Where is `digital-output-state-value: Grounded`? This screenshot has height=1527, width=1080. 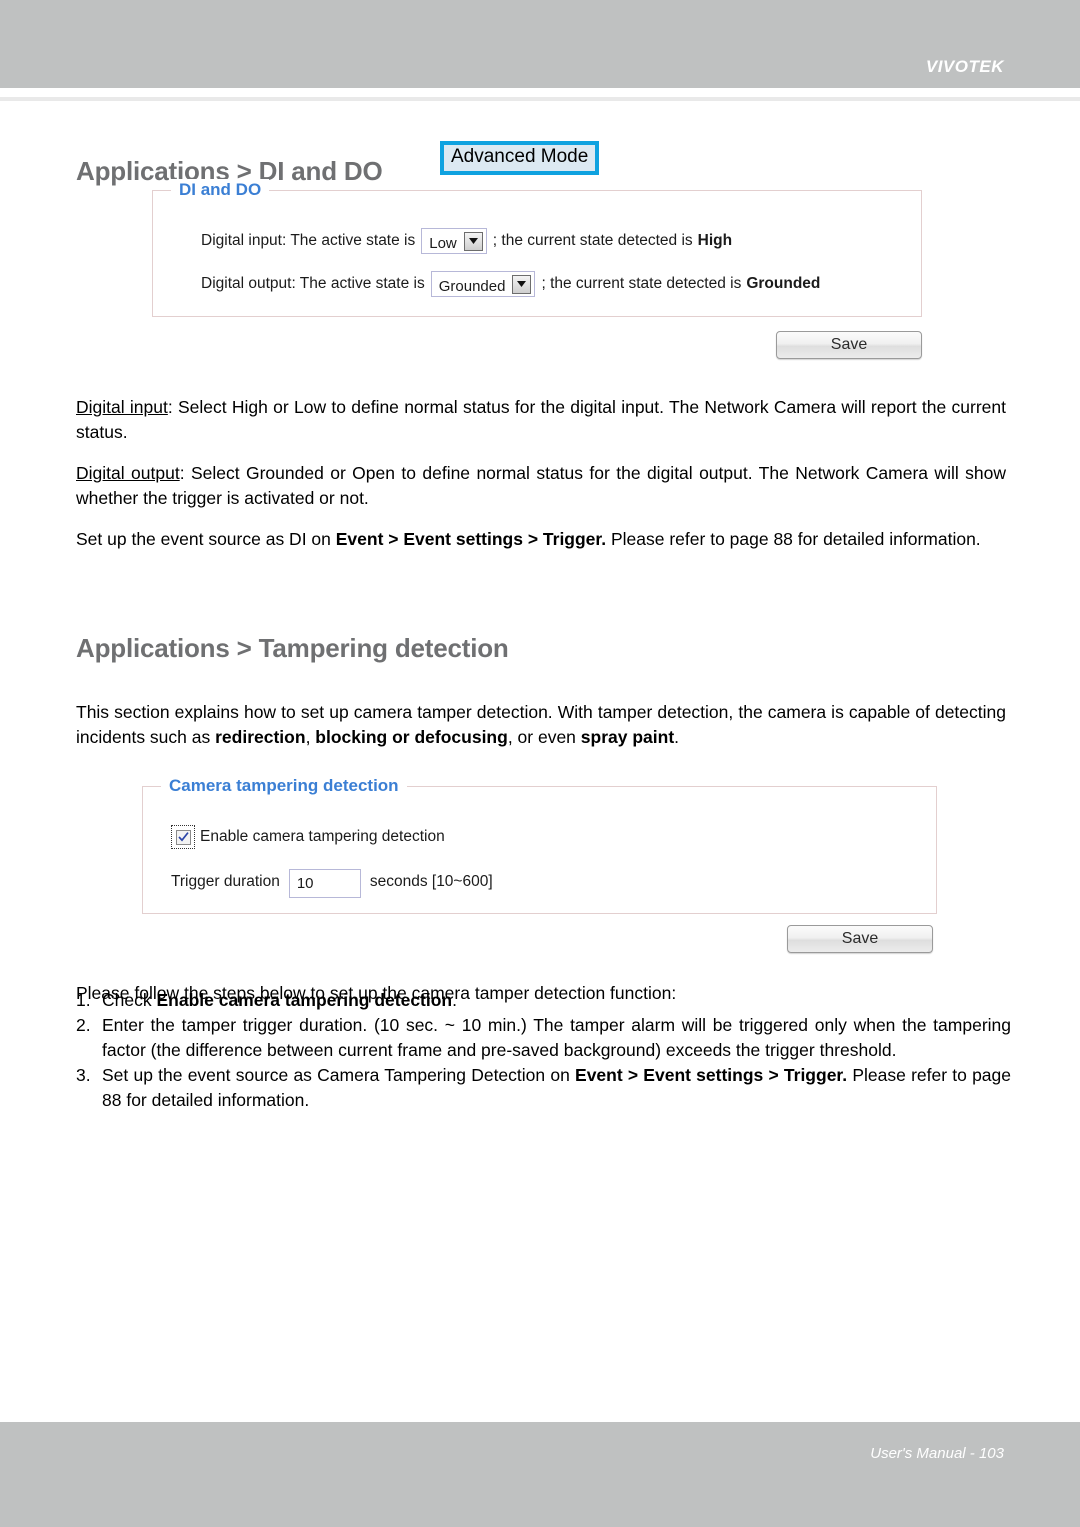
digital-output-state-value: Grounded is located at coordinates (472, 286).